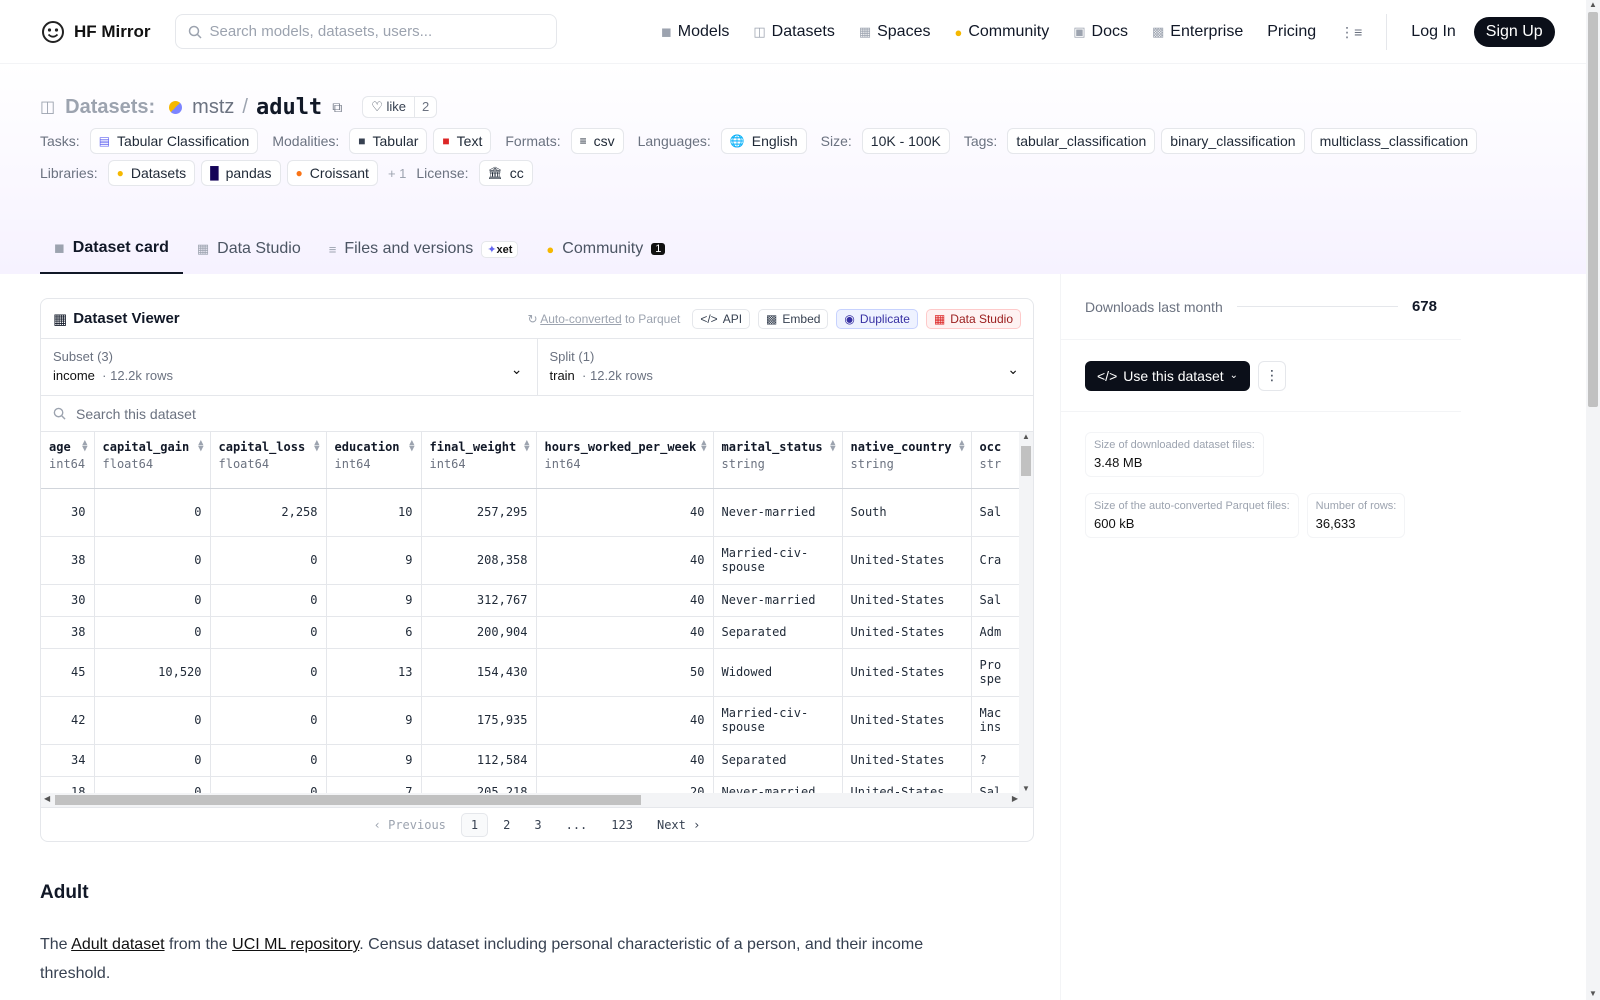 The width and height of the screenshot is (1600, 1000). I want to click on globe-icon: 🌐, so click(737, 141).